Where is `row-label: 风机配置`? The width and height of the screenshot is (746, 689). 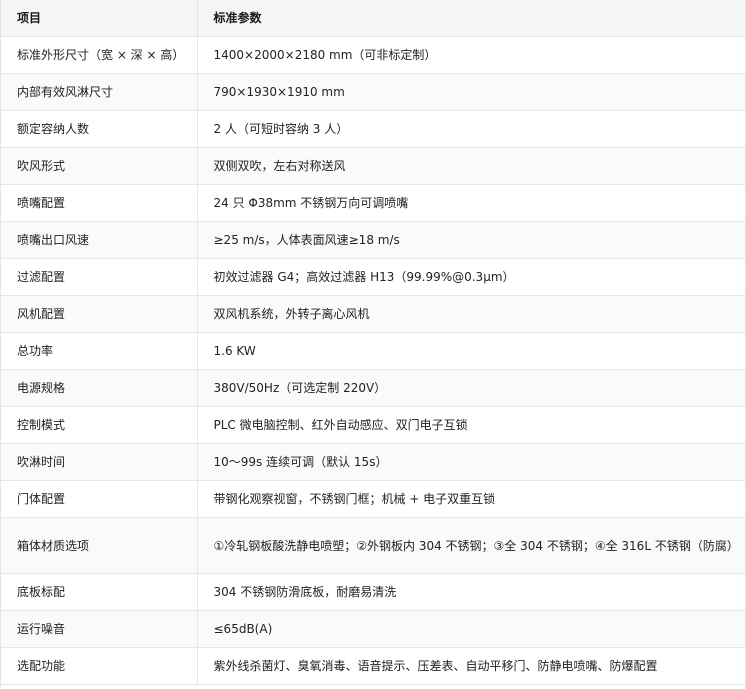 row-label: 风机配置 is located at coordinates (99, 314).